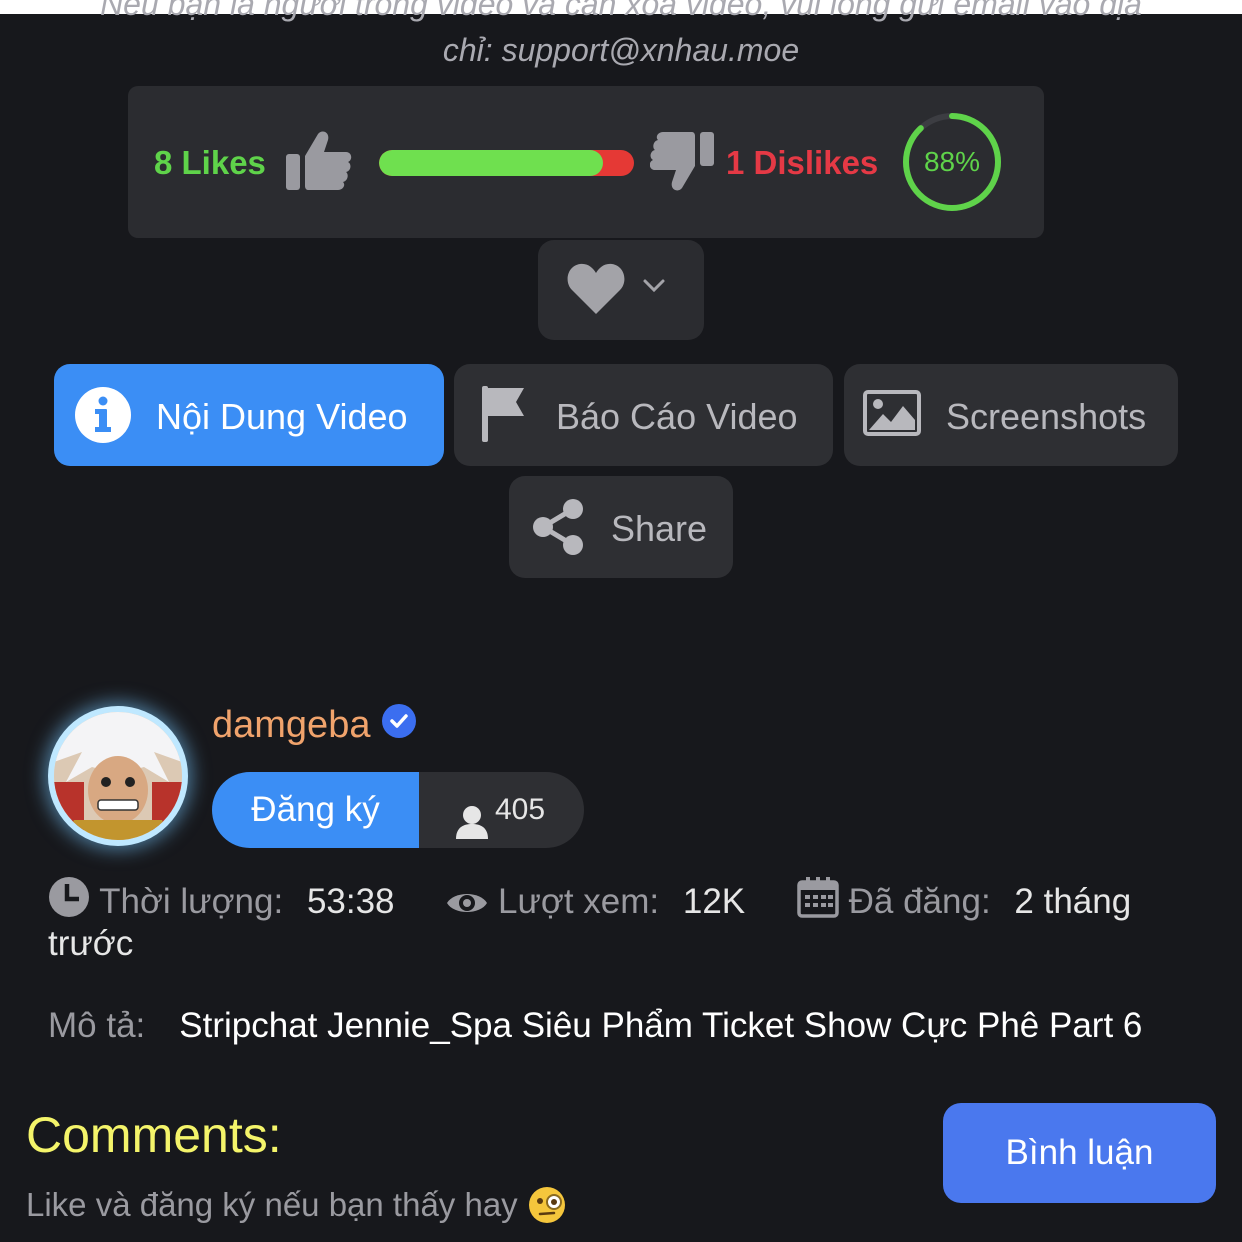 The image size is (1242, 1242). Describe the element at coordinates (491, 163) in the screenshot. I see `like-ratio-fill` at that location.